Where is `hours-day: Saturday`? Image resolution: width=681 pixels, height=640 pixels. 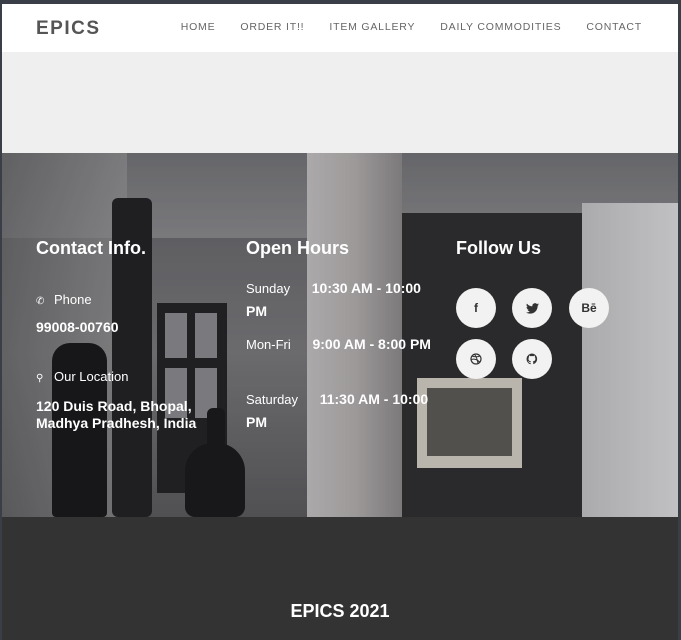 hours-day: Saturday is located at coordinates (272, 399).